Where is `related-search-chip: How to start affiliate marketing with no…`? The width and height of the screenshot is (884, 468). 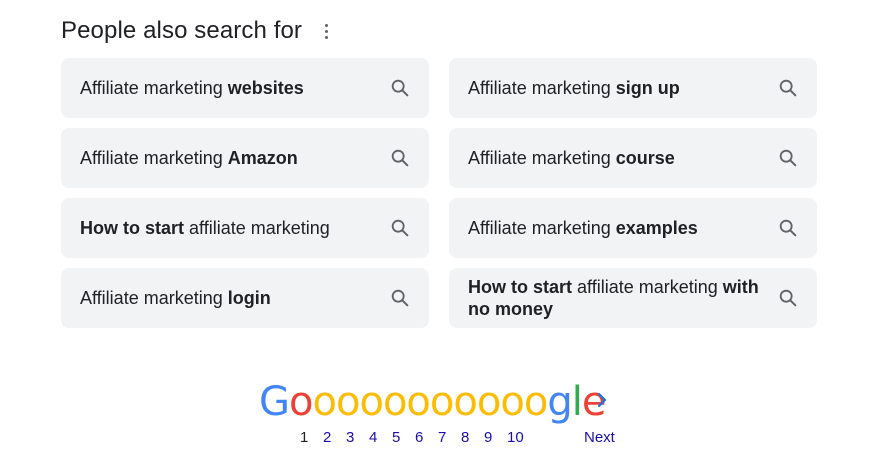 related-search-chip: How to start affiliate marketing with no… is located at coordinates (633, 298).